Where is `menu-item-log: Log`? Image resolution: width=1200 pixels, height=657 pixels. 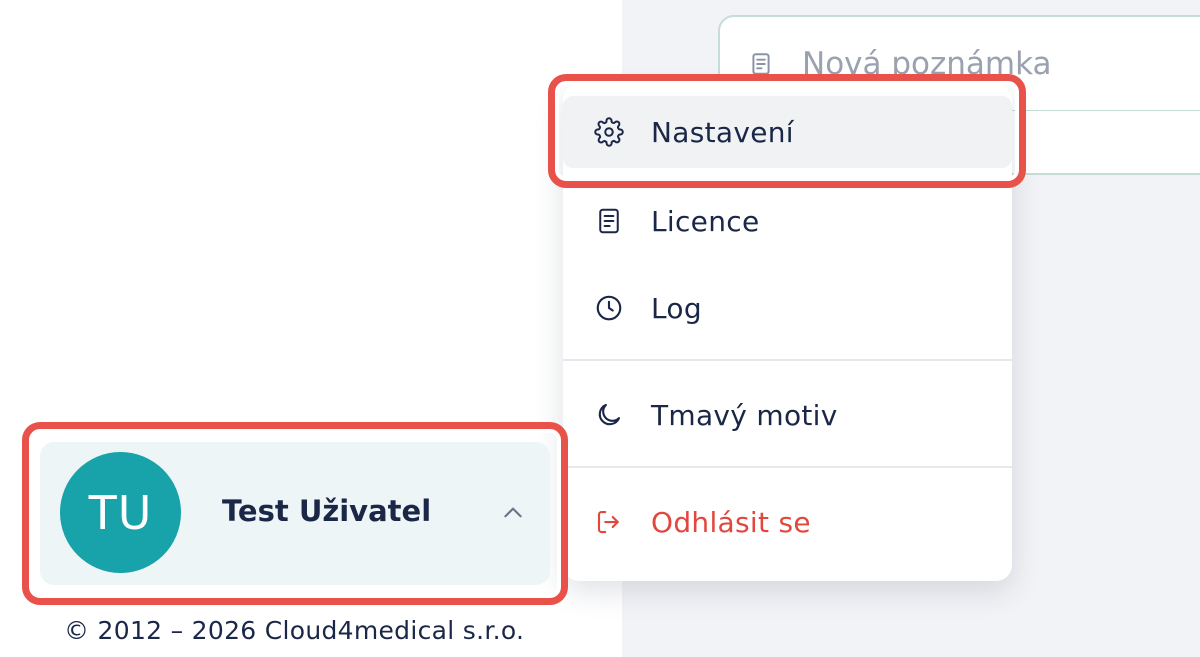
menu-item-log: Log is located at coordinates (787, 308).